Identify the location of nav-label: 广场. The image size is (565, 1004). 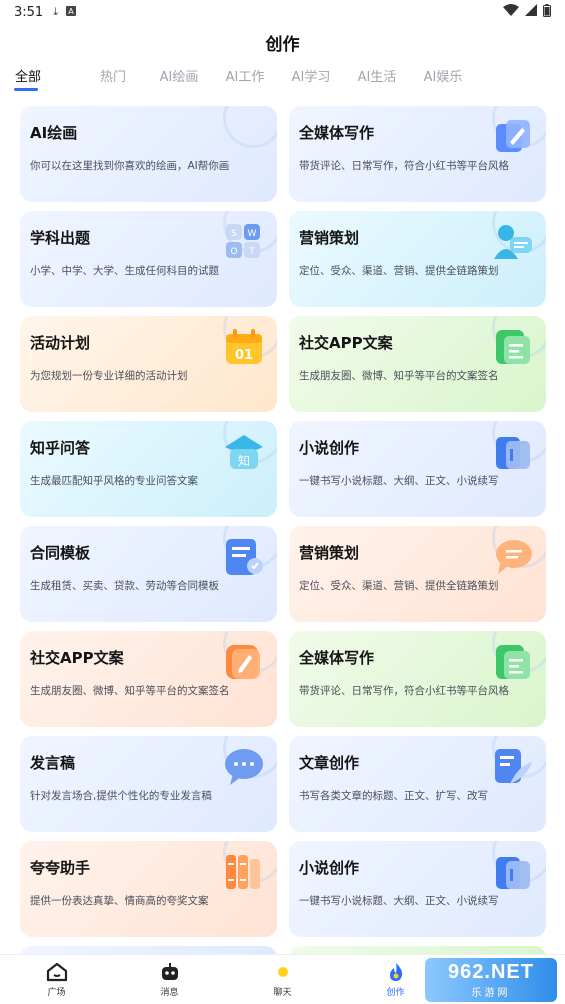
(56, 993).